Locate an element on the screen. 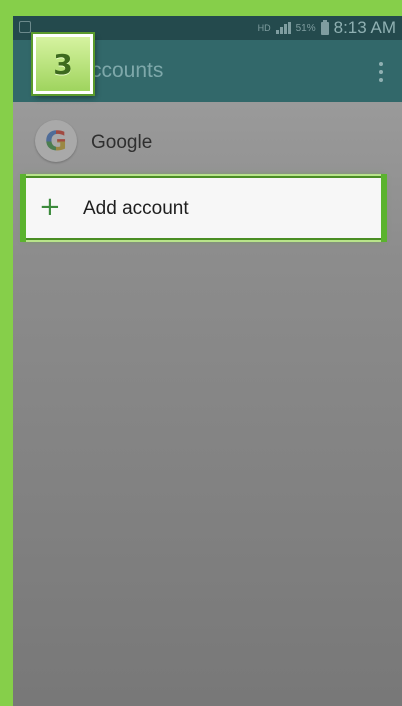  google-icon: G is located at coordinates (56, 141).